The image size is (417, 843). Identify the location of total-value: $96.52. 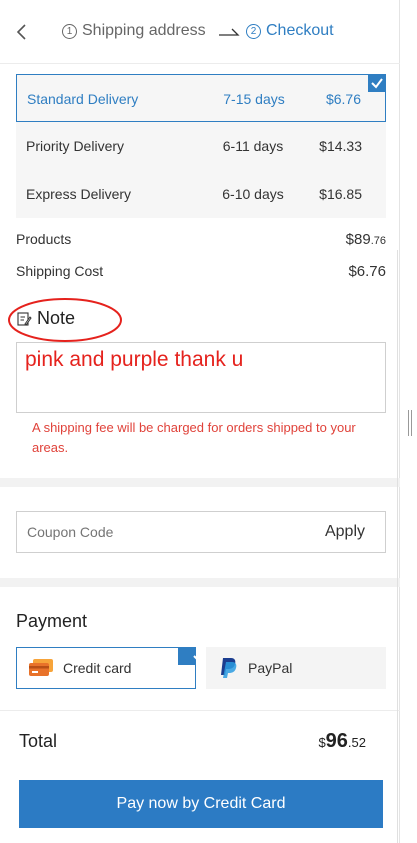
(342, 741).